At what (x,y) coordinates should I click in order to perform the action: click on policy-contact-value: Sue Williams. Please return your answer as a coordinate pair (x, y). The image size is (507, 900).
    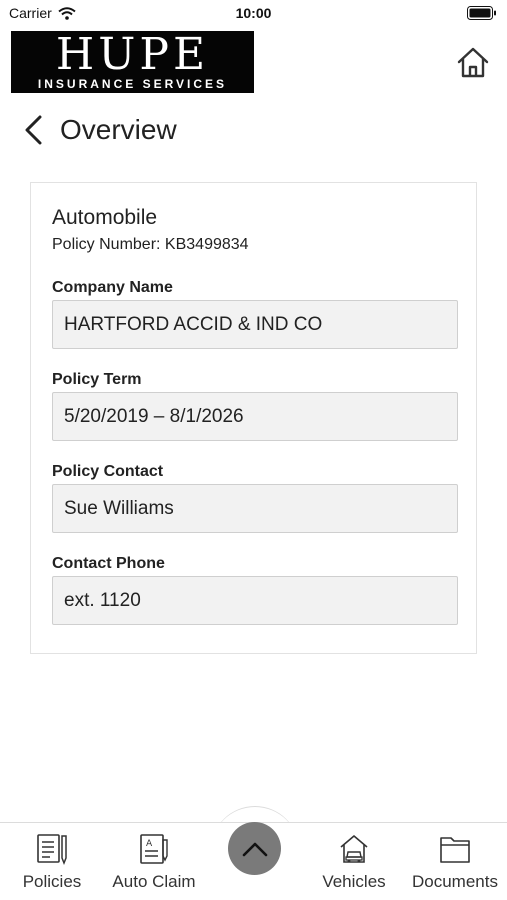
    Looking at the image, I should click on (119, 508).